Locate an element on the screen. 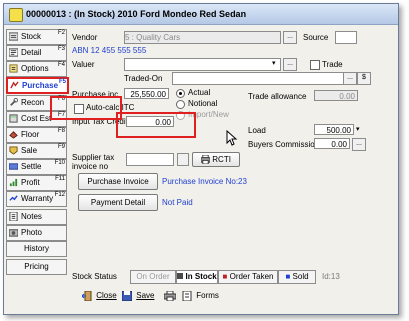  stock-icon is located at coordinates (13, 36).